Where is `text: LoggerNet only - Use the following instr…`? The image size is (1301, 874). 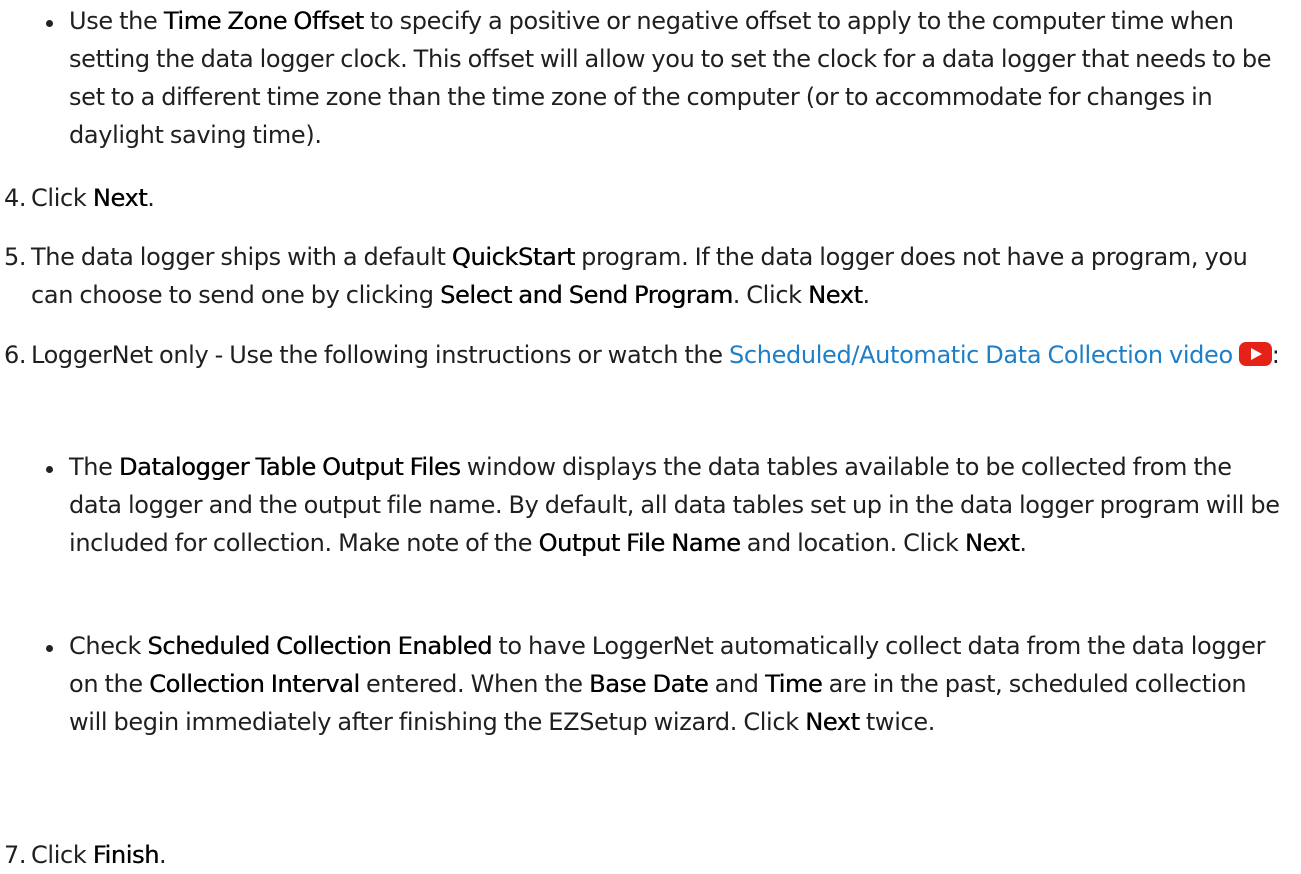 text: LoggerNet only - Use the following instr… is located at coordinates (380, 355).